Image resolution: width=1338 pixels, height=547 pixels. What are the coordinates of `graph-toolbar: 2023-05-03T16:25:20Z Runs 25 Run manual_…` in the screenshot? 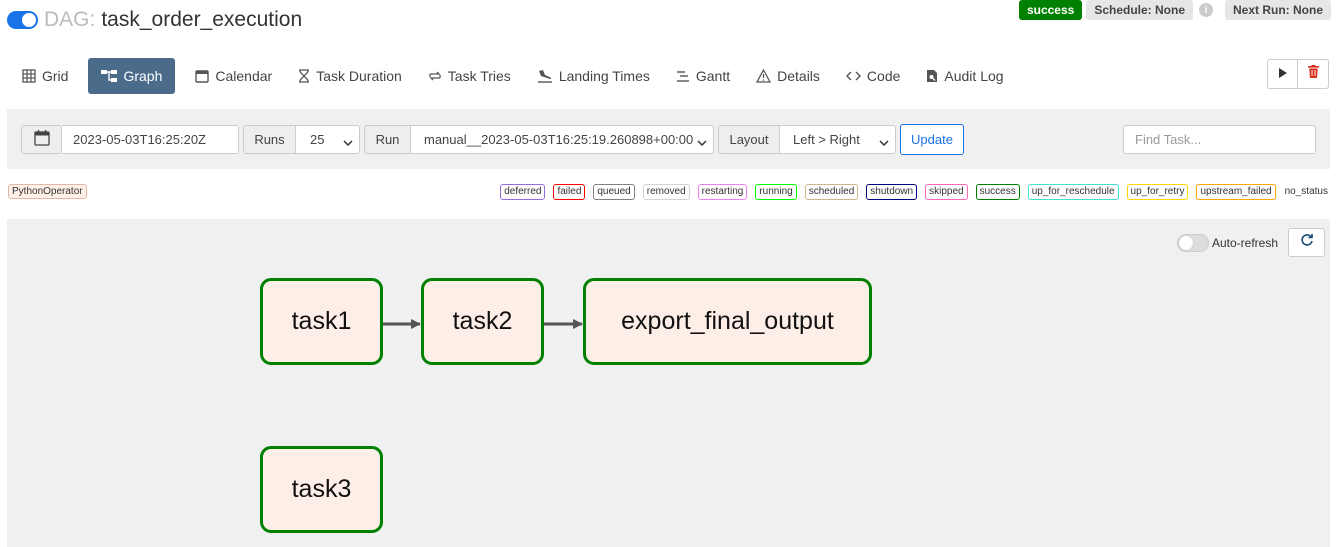 It's located at (668, 139).